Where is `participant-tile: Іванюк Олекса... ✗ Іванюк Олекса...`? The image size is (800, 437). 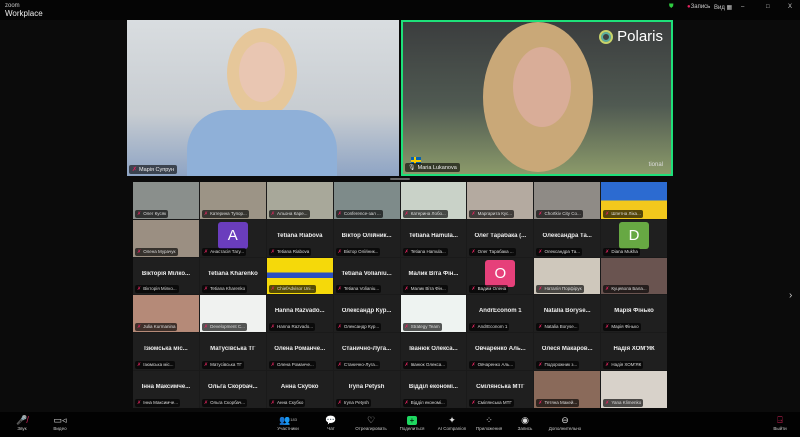 participant-tile: Іванюк Олекса... ✗ Іванюк Олекса... is located at coordinates (433, 352).